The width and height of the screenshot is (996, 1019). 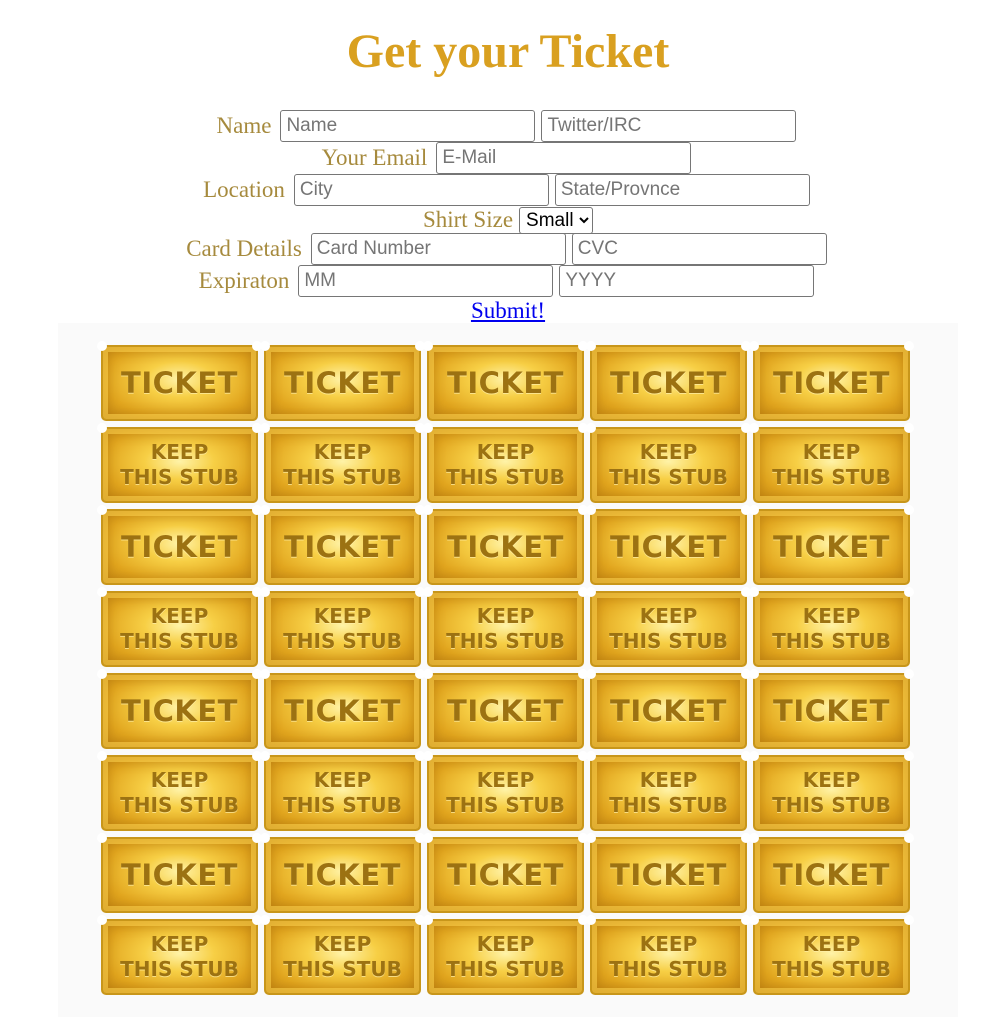 I want to click on city-input, so click(x=421, y=190).